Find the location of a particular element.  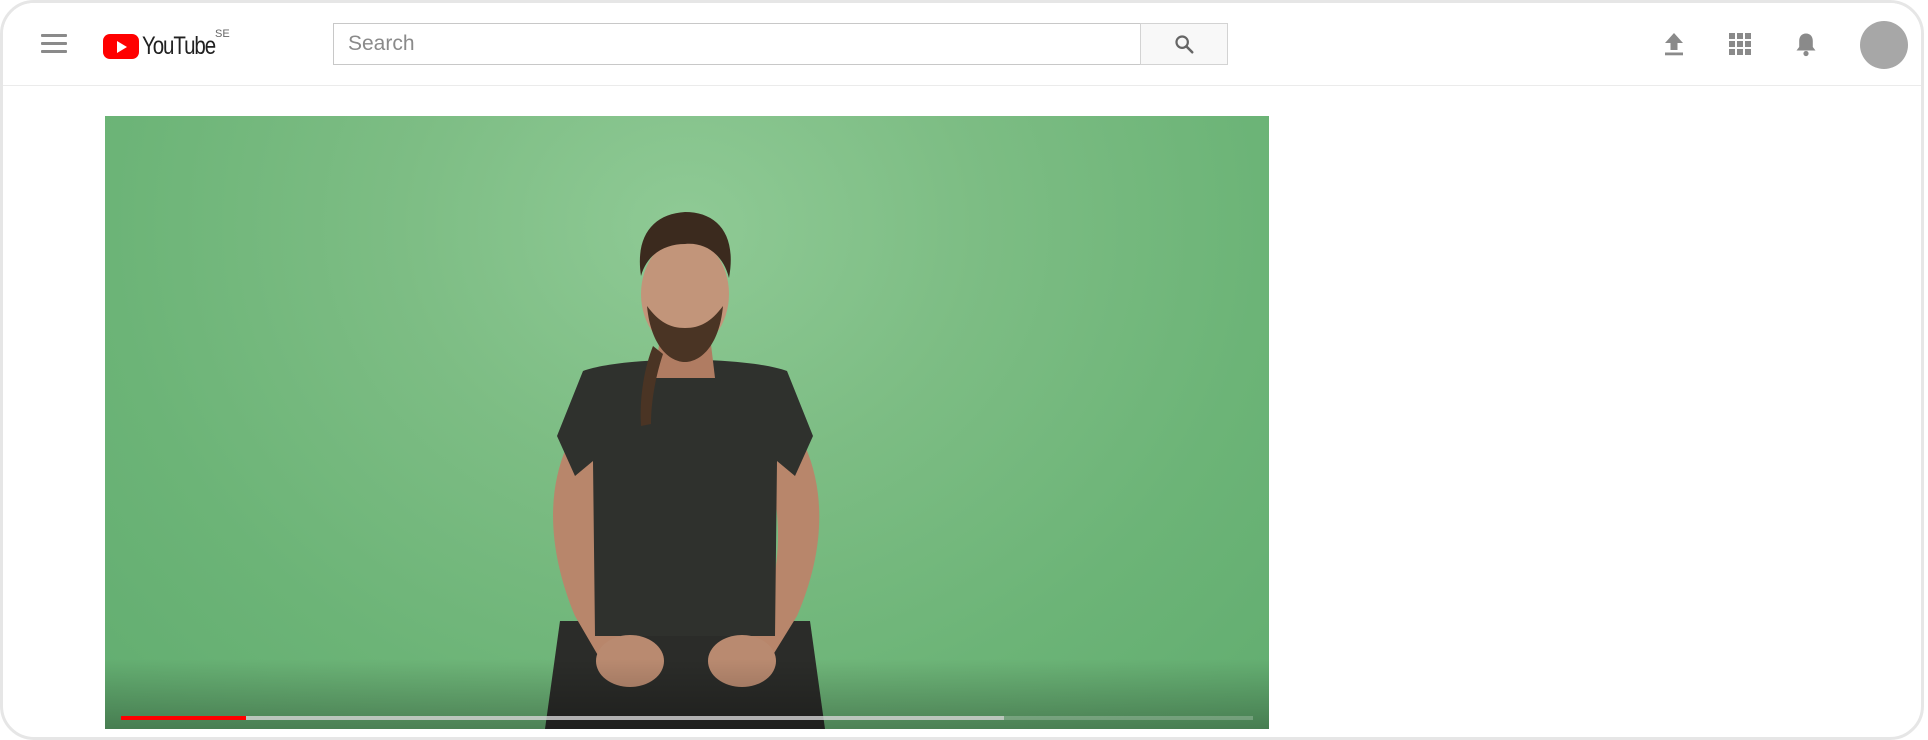

upload-button is located at coordinates (1674, 44).